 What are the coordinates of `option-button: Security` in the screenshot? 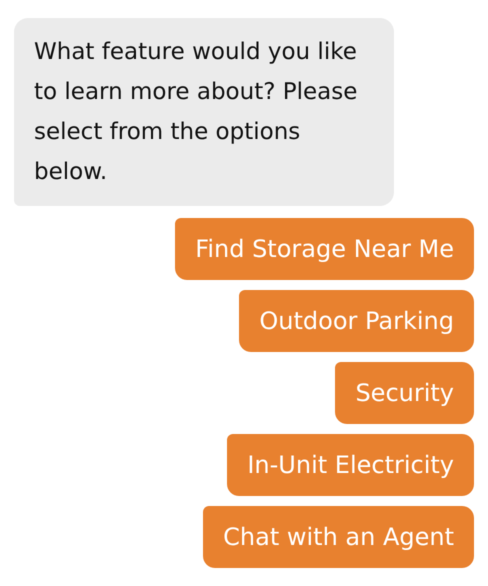 It's located at (404, 393).